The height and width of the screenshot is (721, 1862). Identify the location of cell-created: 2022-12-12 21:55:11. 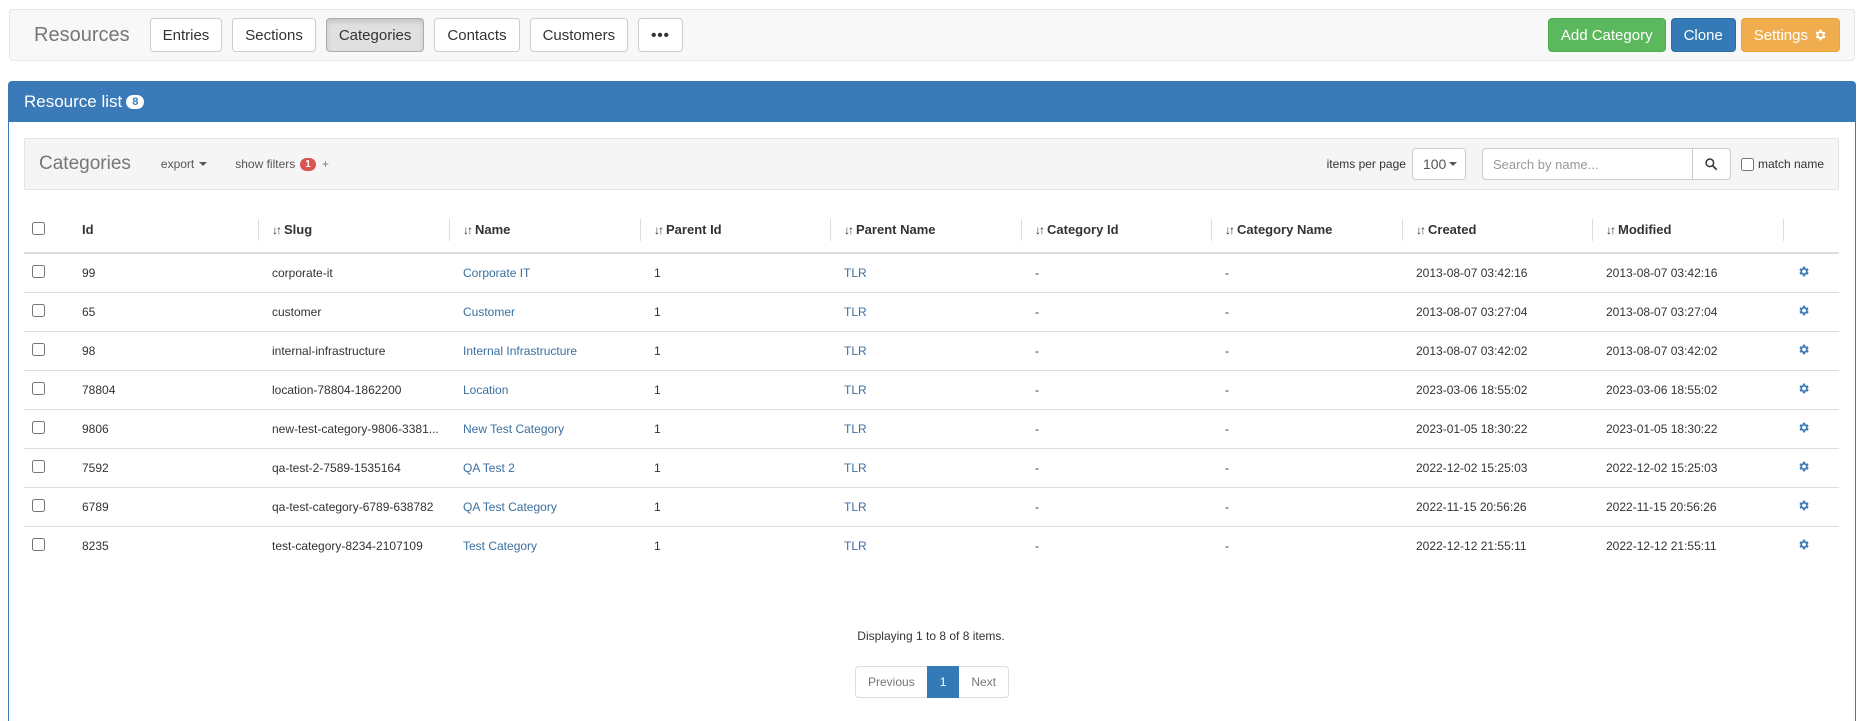
(1497, 545).